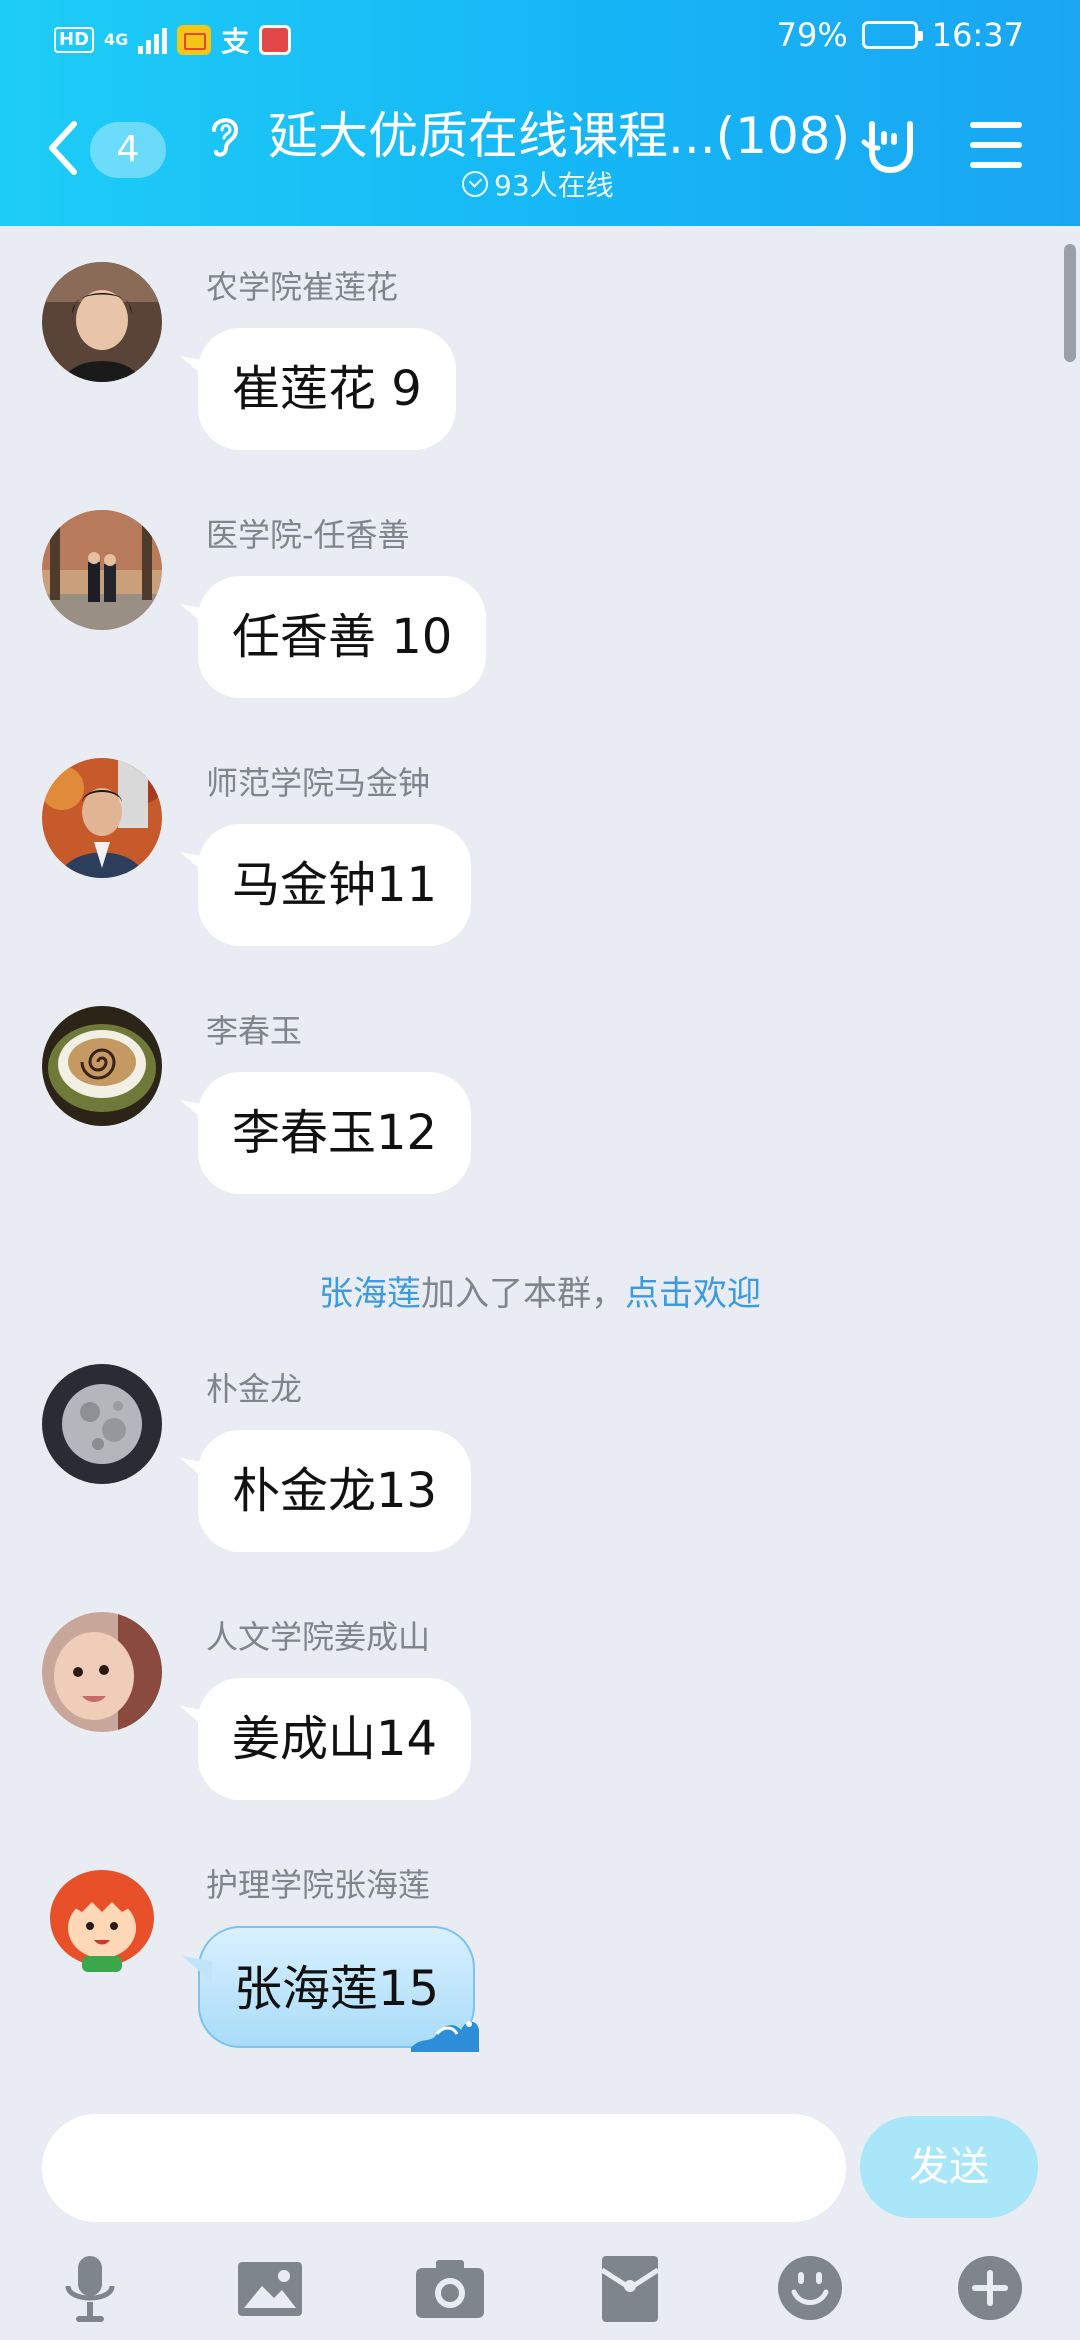 Image resolution: width=1080 pixels, height=2340 pixels. Describe the element at coordinates (335, 885) in the screenshot. I see `message-bubble: 马金钟11` at that location.